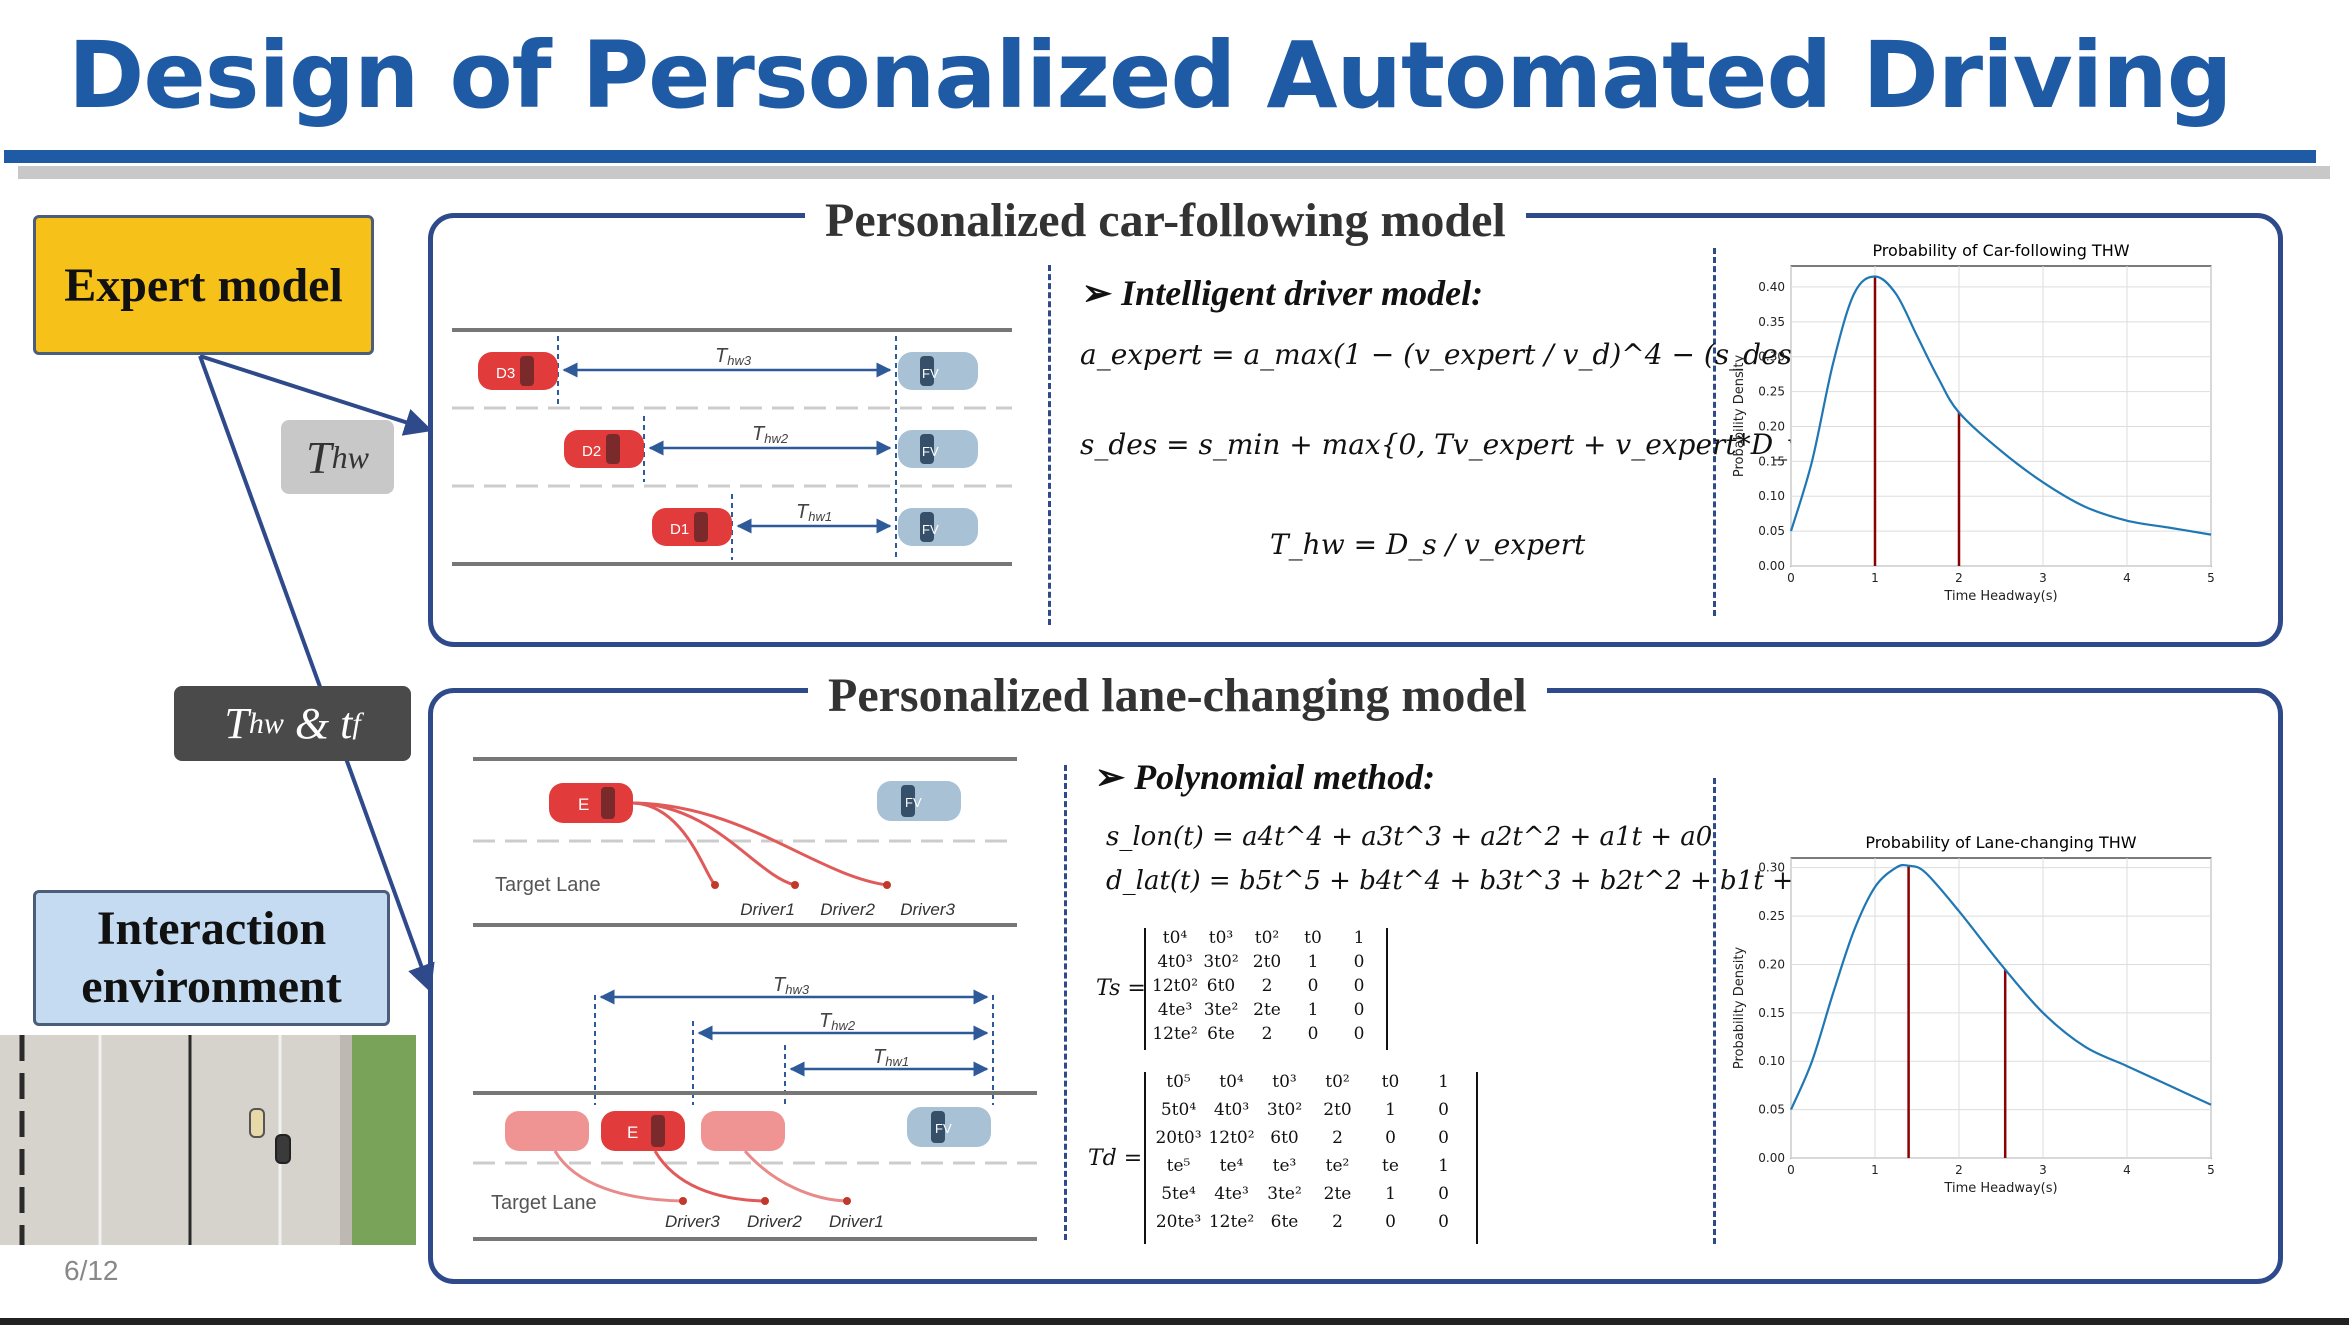 This screenshot has height=1325, width=2349. I want to click on lc-ego-car-top: E, so click(591, 803).